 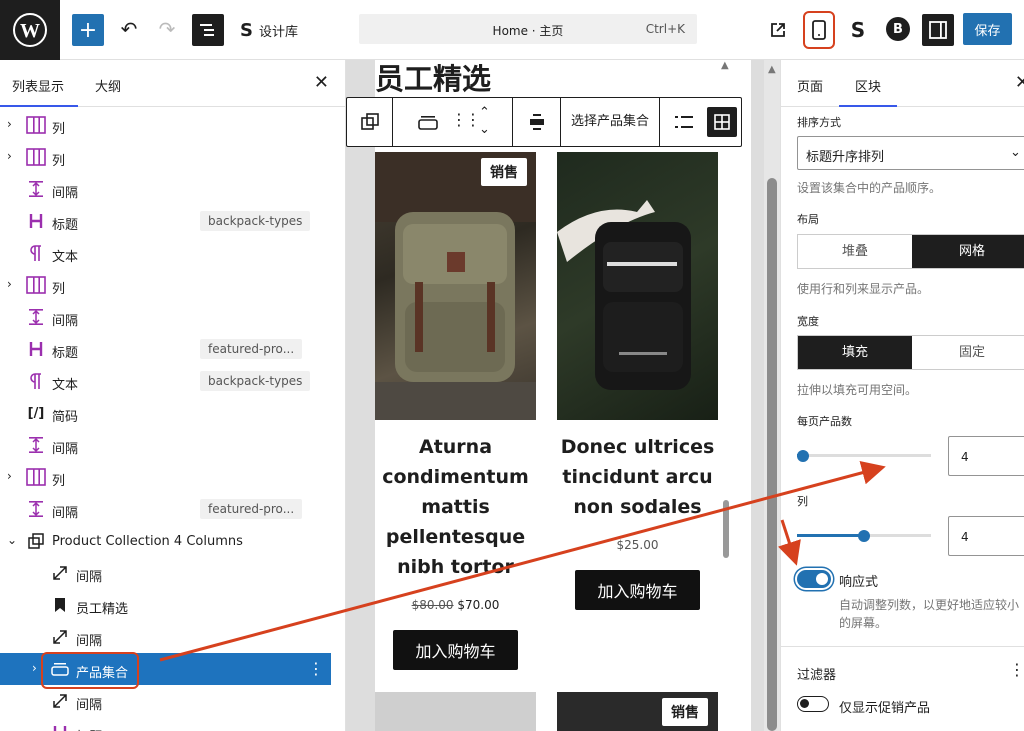 I want to click on width-fixed-option: 固定, so click(x=968, y=352).